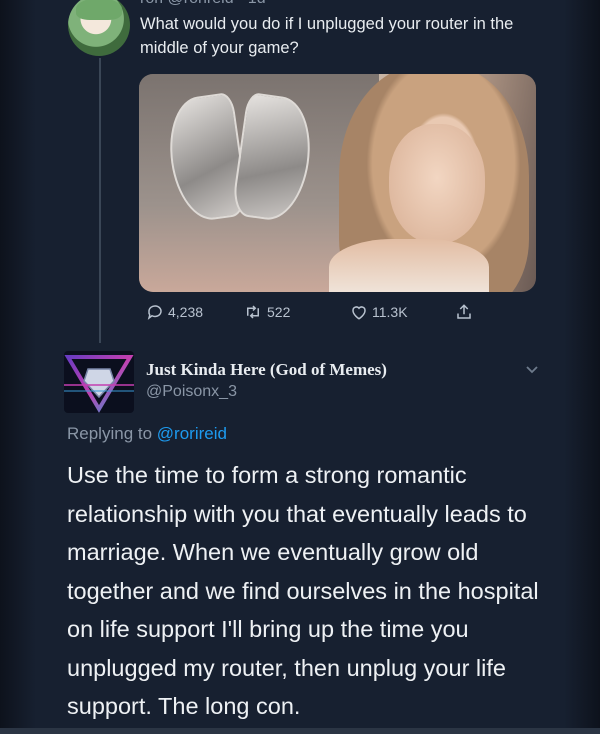 Image resolution: width=600 pixels, height=734 pixels. I want to click on like-count: 11.3K, so click(390, 312).